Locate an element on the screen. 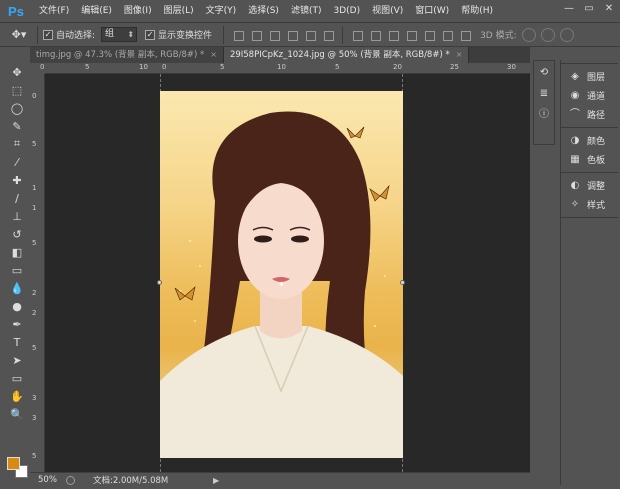 The height and width of the screenshot is (489, 620). status-info-icon is located at coordinates (70, 480).